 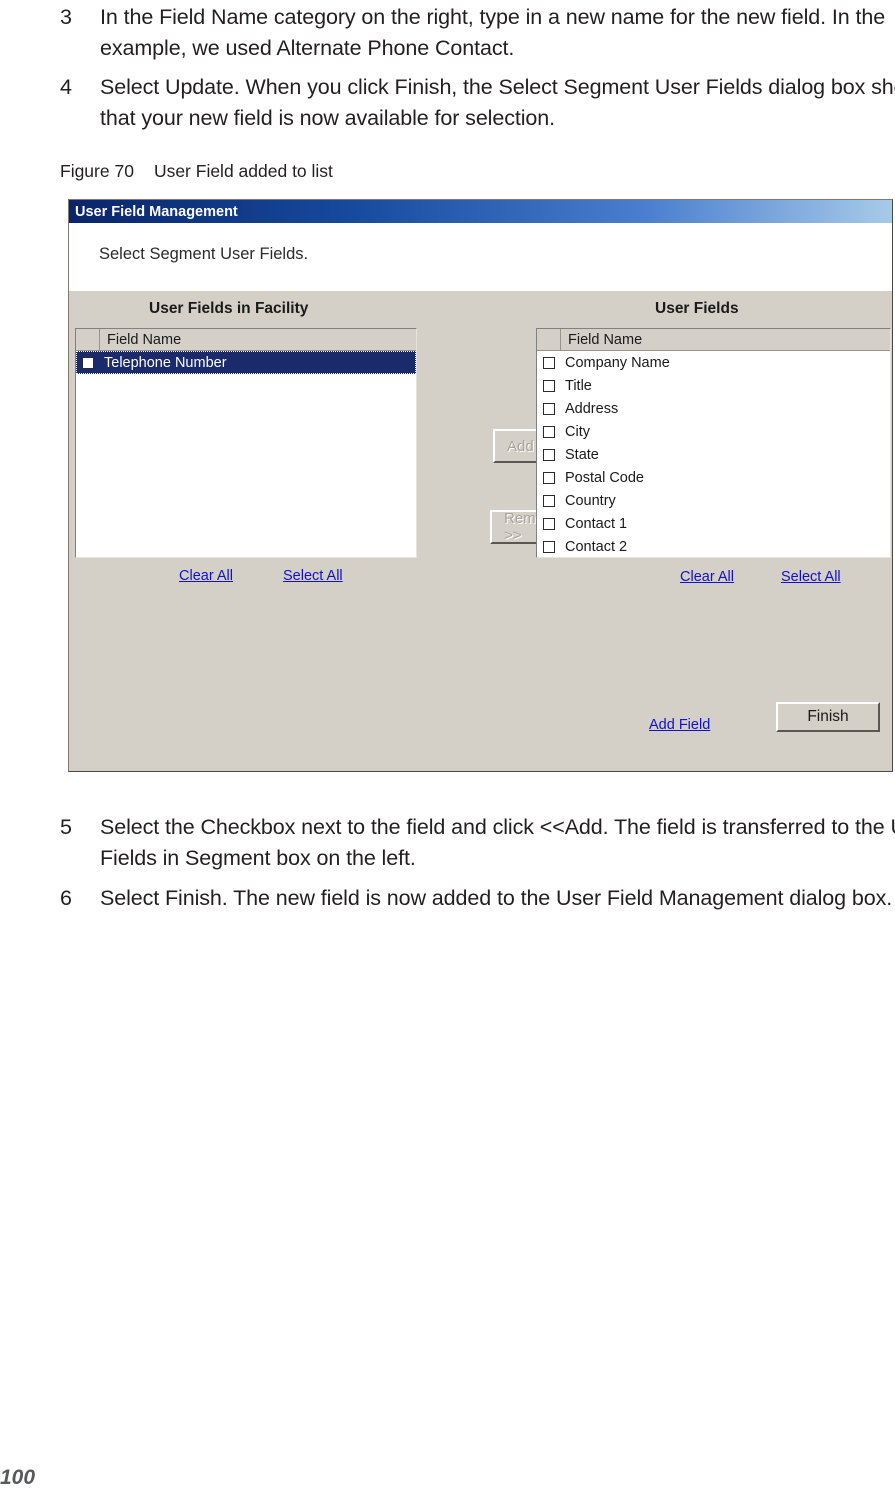 I want to click on list-item-label: Address, so click(x=592, y=408).